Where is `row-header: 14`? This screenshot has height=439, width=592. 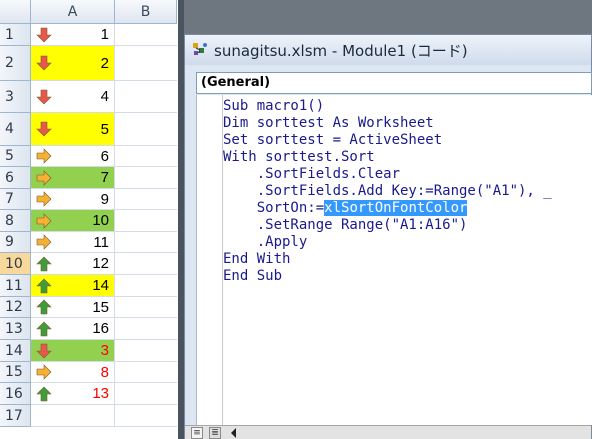
row-header: 14 is located at coordinates (15, 351).